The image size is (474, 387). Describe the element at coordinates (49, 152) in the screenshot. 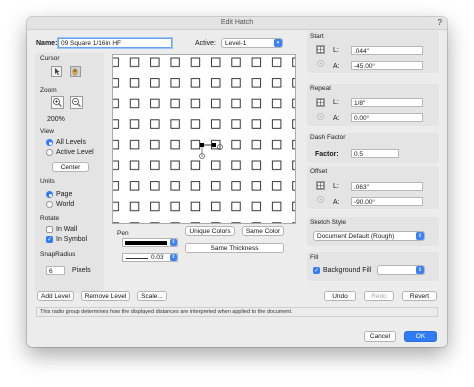

I see `active-level-radio` at that location.